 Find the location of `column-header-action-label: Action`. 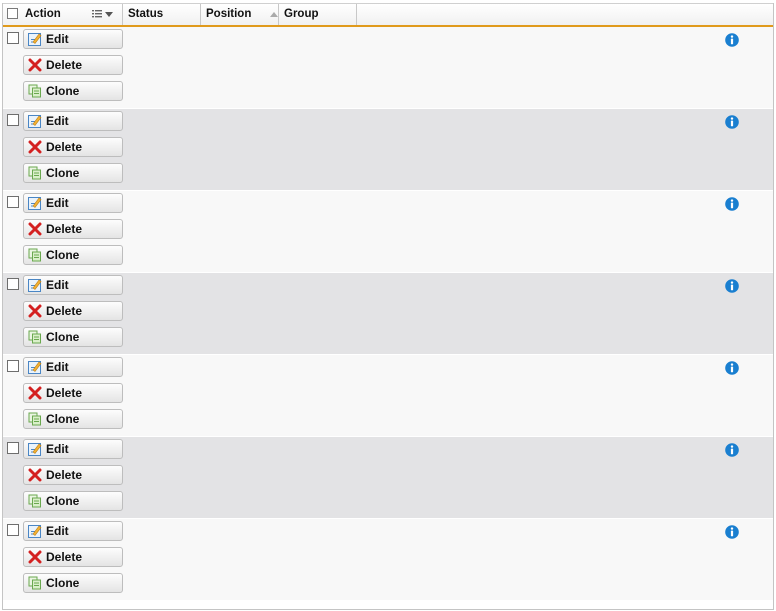

column-header-action-label: Action is located at coordinates (43, 14).